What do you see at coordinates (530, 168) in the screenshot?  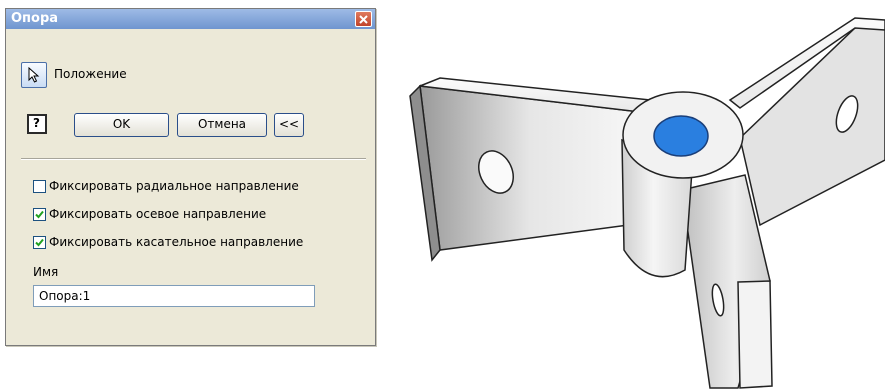 I see `left-arm-face` at bounding box center [530, 168].